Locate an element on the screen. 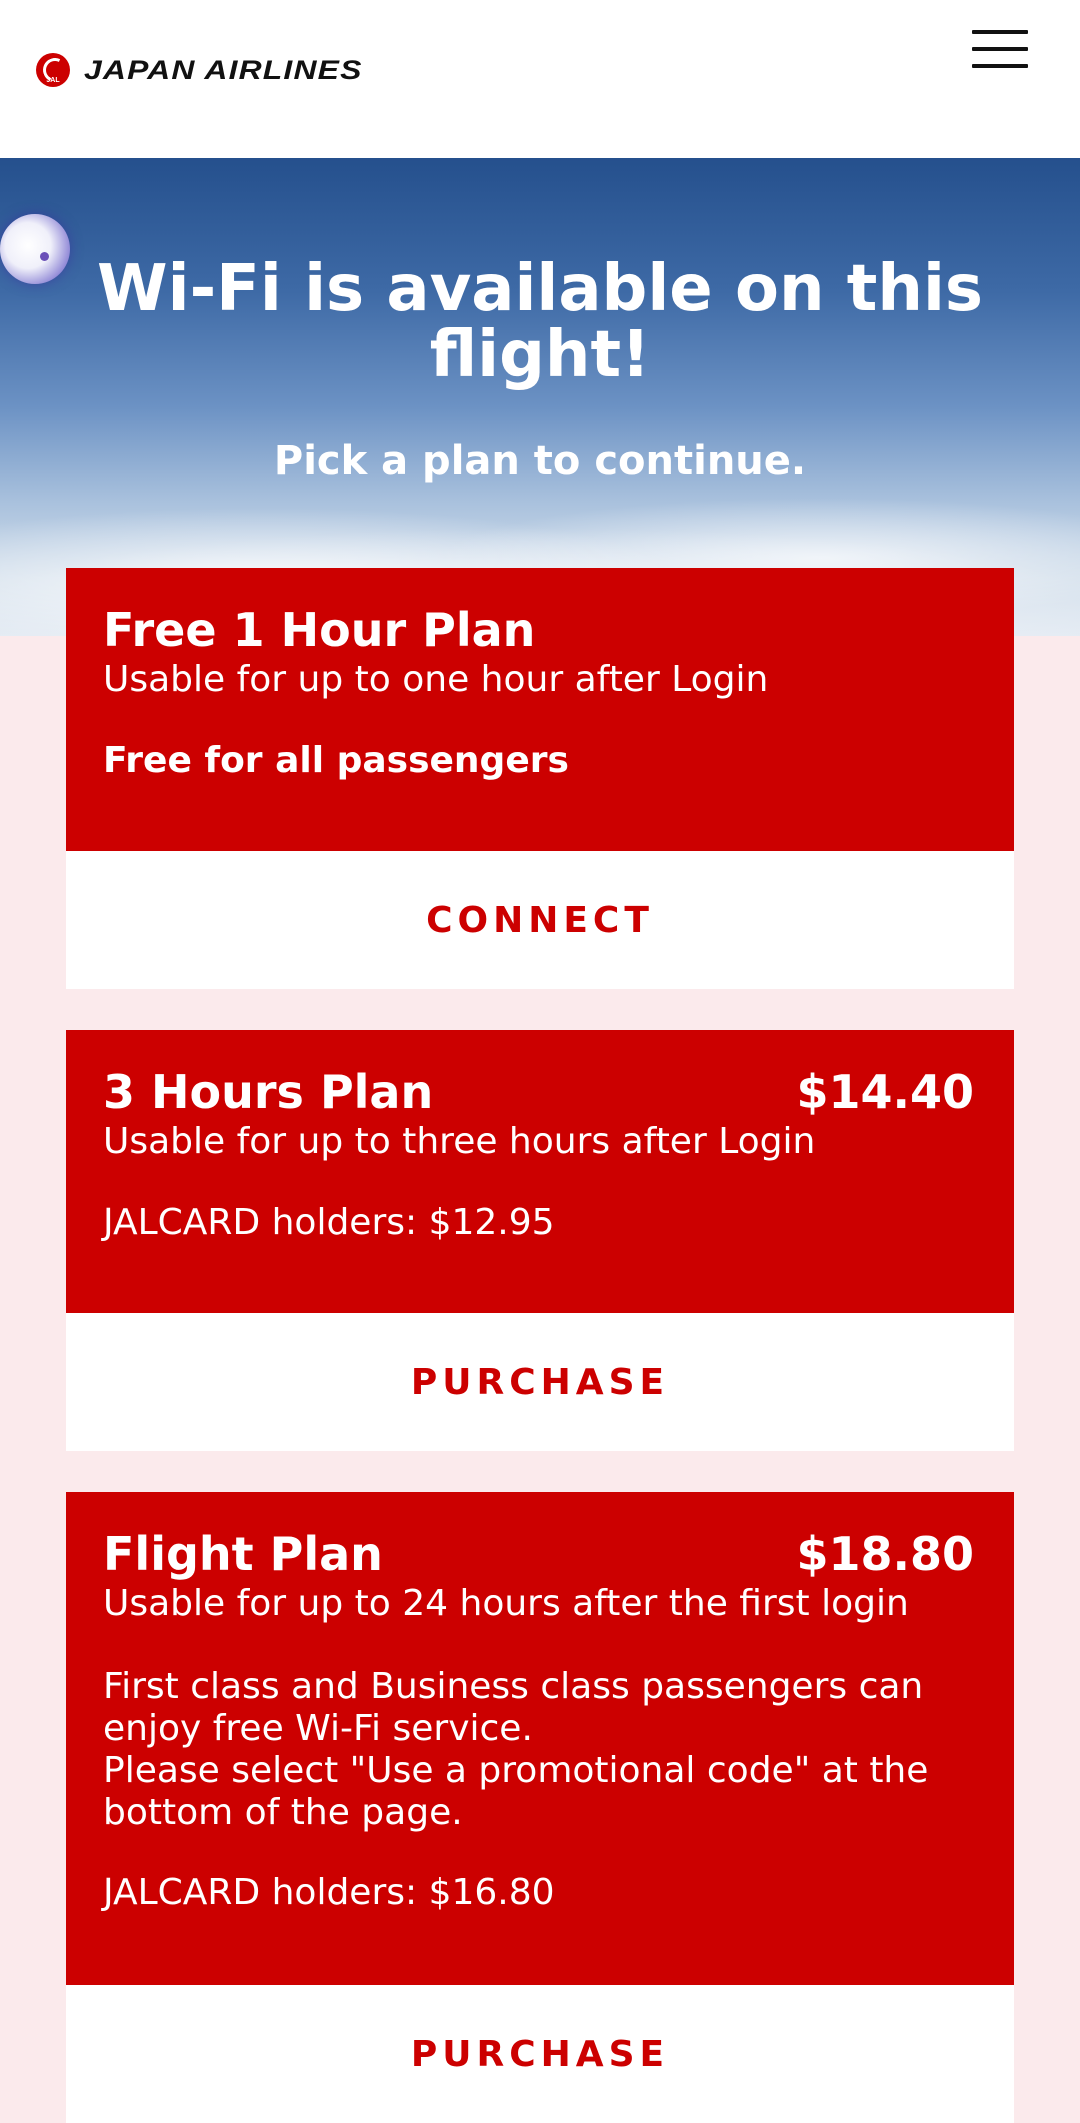  plan-price: $18.80 is located at coordinates (885, 1554).